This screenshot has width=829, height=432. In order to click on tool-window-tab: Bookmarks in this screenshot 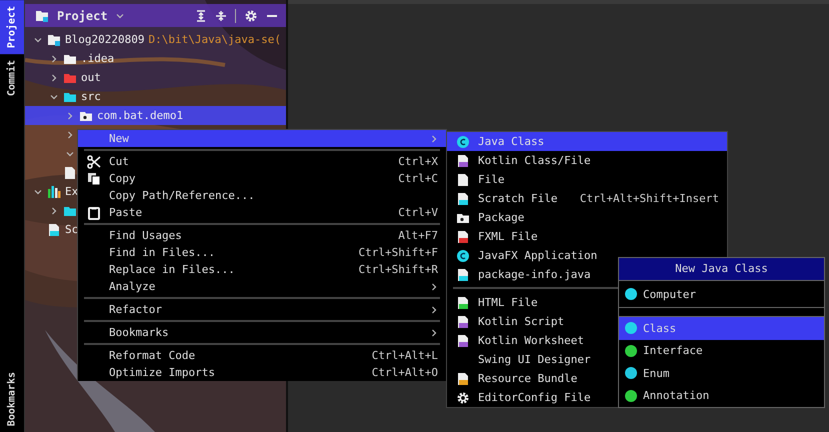, I will do `click(12, 399)`.